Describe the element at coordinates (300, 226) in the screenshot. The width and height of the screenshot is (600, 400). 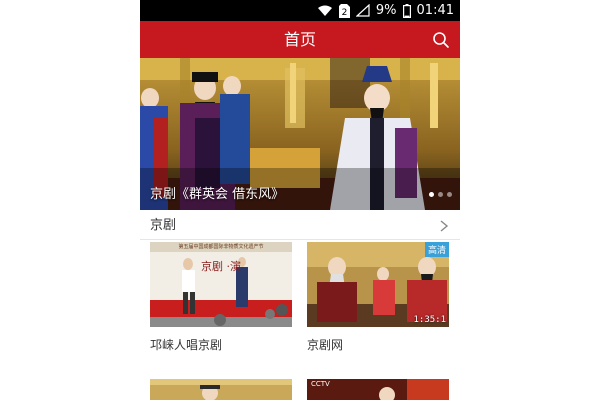
I see `section-header: 京剧` at that location.